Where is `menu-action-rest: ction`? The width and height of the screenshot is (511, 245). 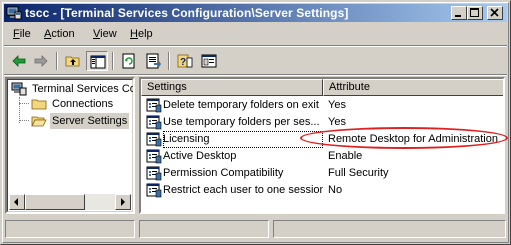 menu-action-rest: ction is located at coordinates (63, 34).